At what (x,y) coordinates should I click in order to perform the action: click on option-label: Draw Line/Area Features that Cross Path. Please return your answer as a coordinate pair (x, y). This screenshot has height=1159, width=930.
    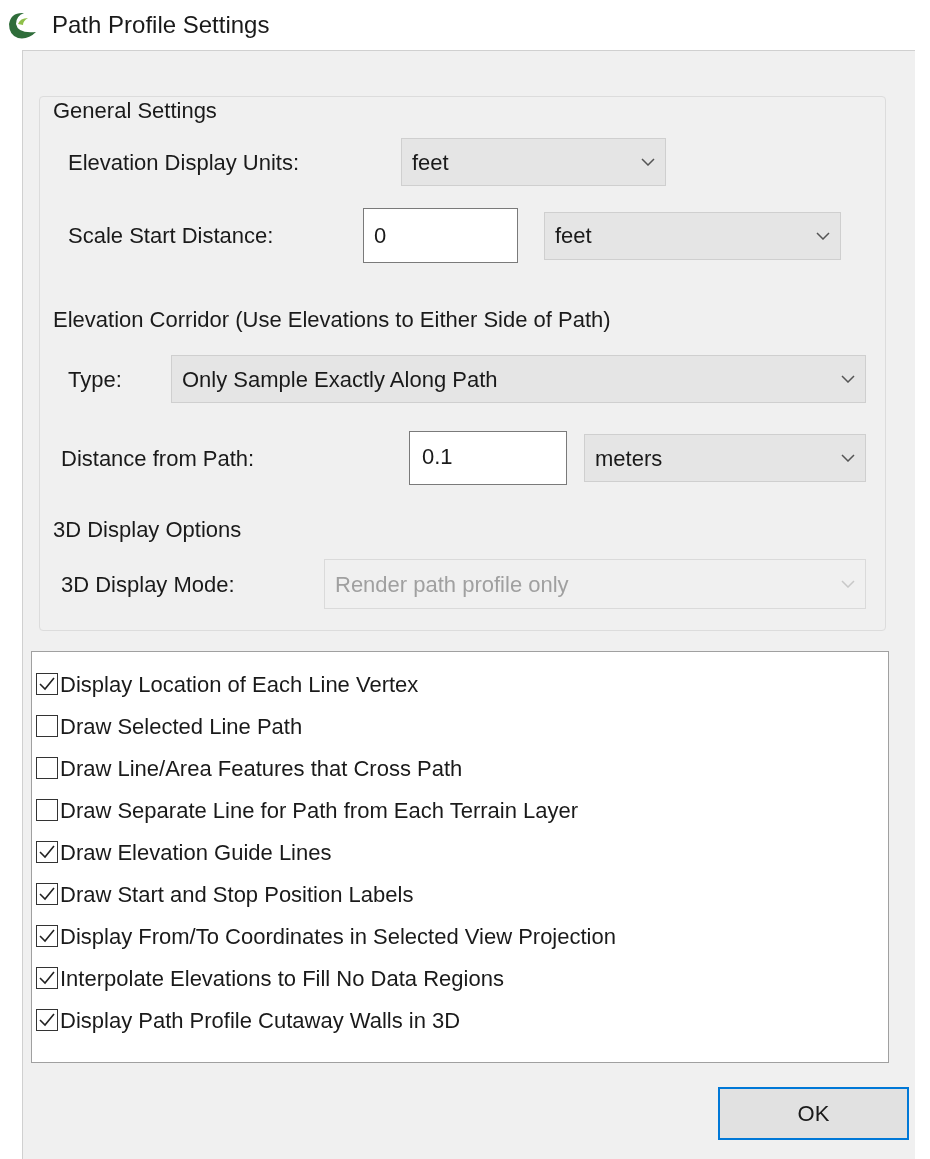
    Looking at the image, I should click on (261, 768).